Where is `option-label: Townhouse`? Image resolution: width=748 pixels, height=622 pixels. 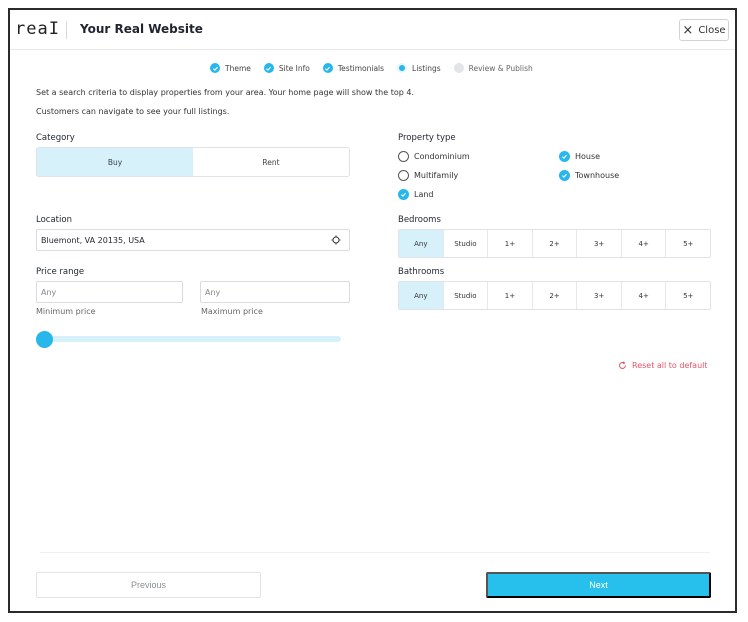 option-label: Townhouse is located at coordinates (597, 175).